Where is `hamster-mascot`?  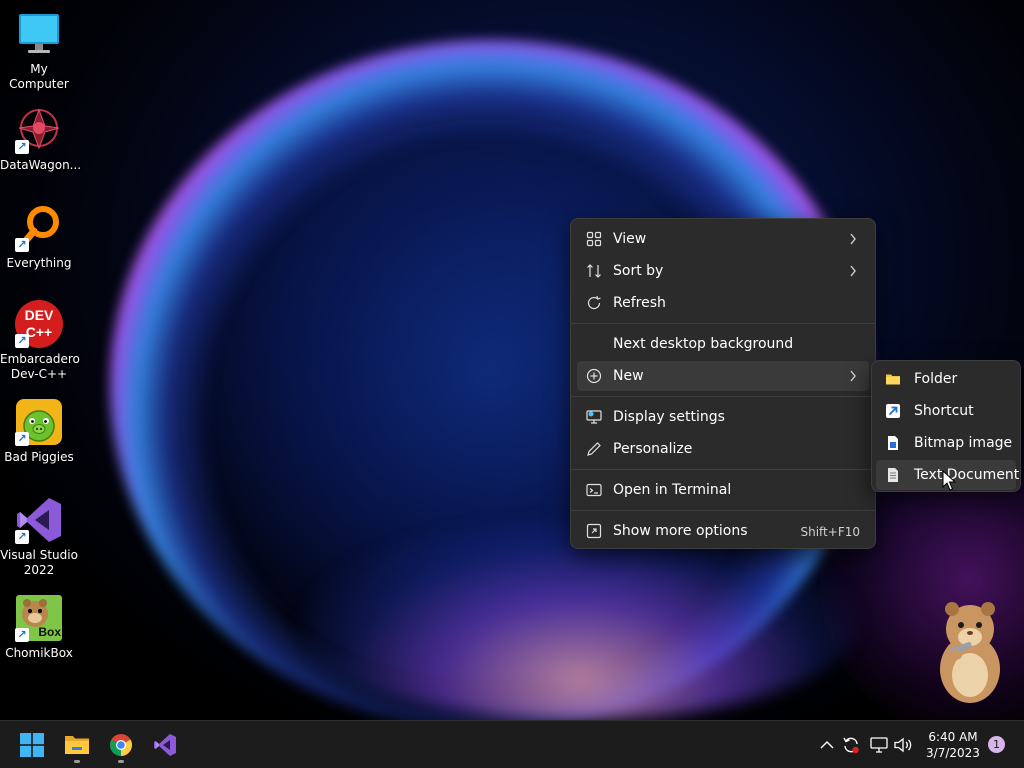 hamster-mascot is located at coordinates (970, 650).